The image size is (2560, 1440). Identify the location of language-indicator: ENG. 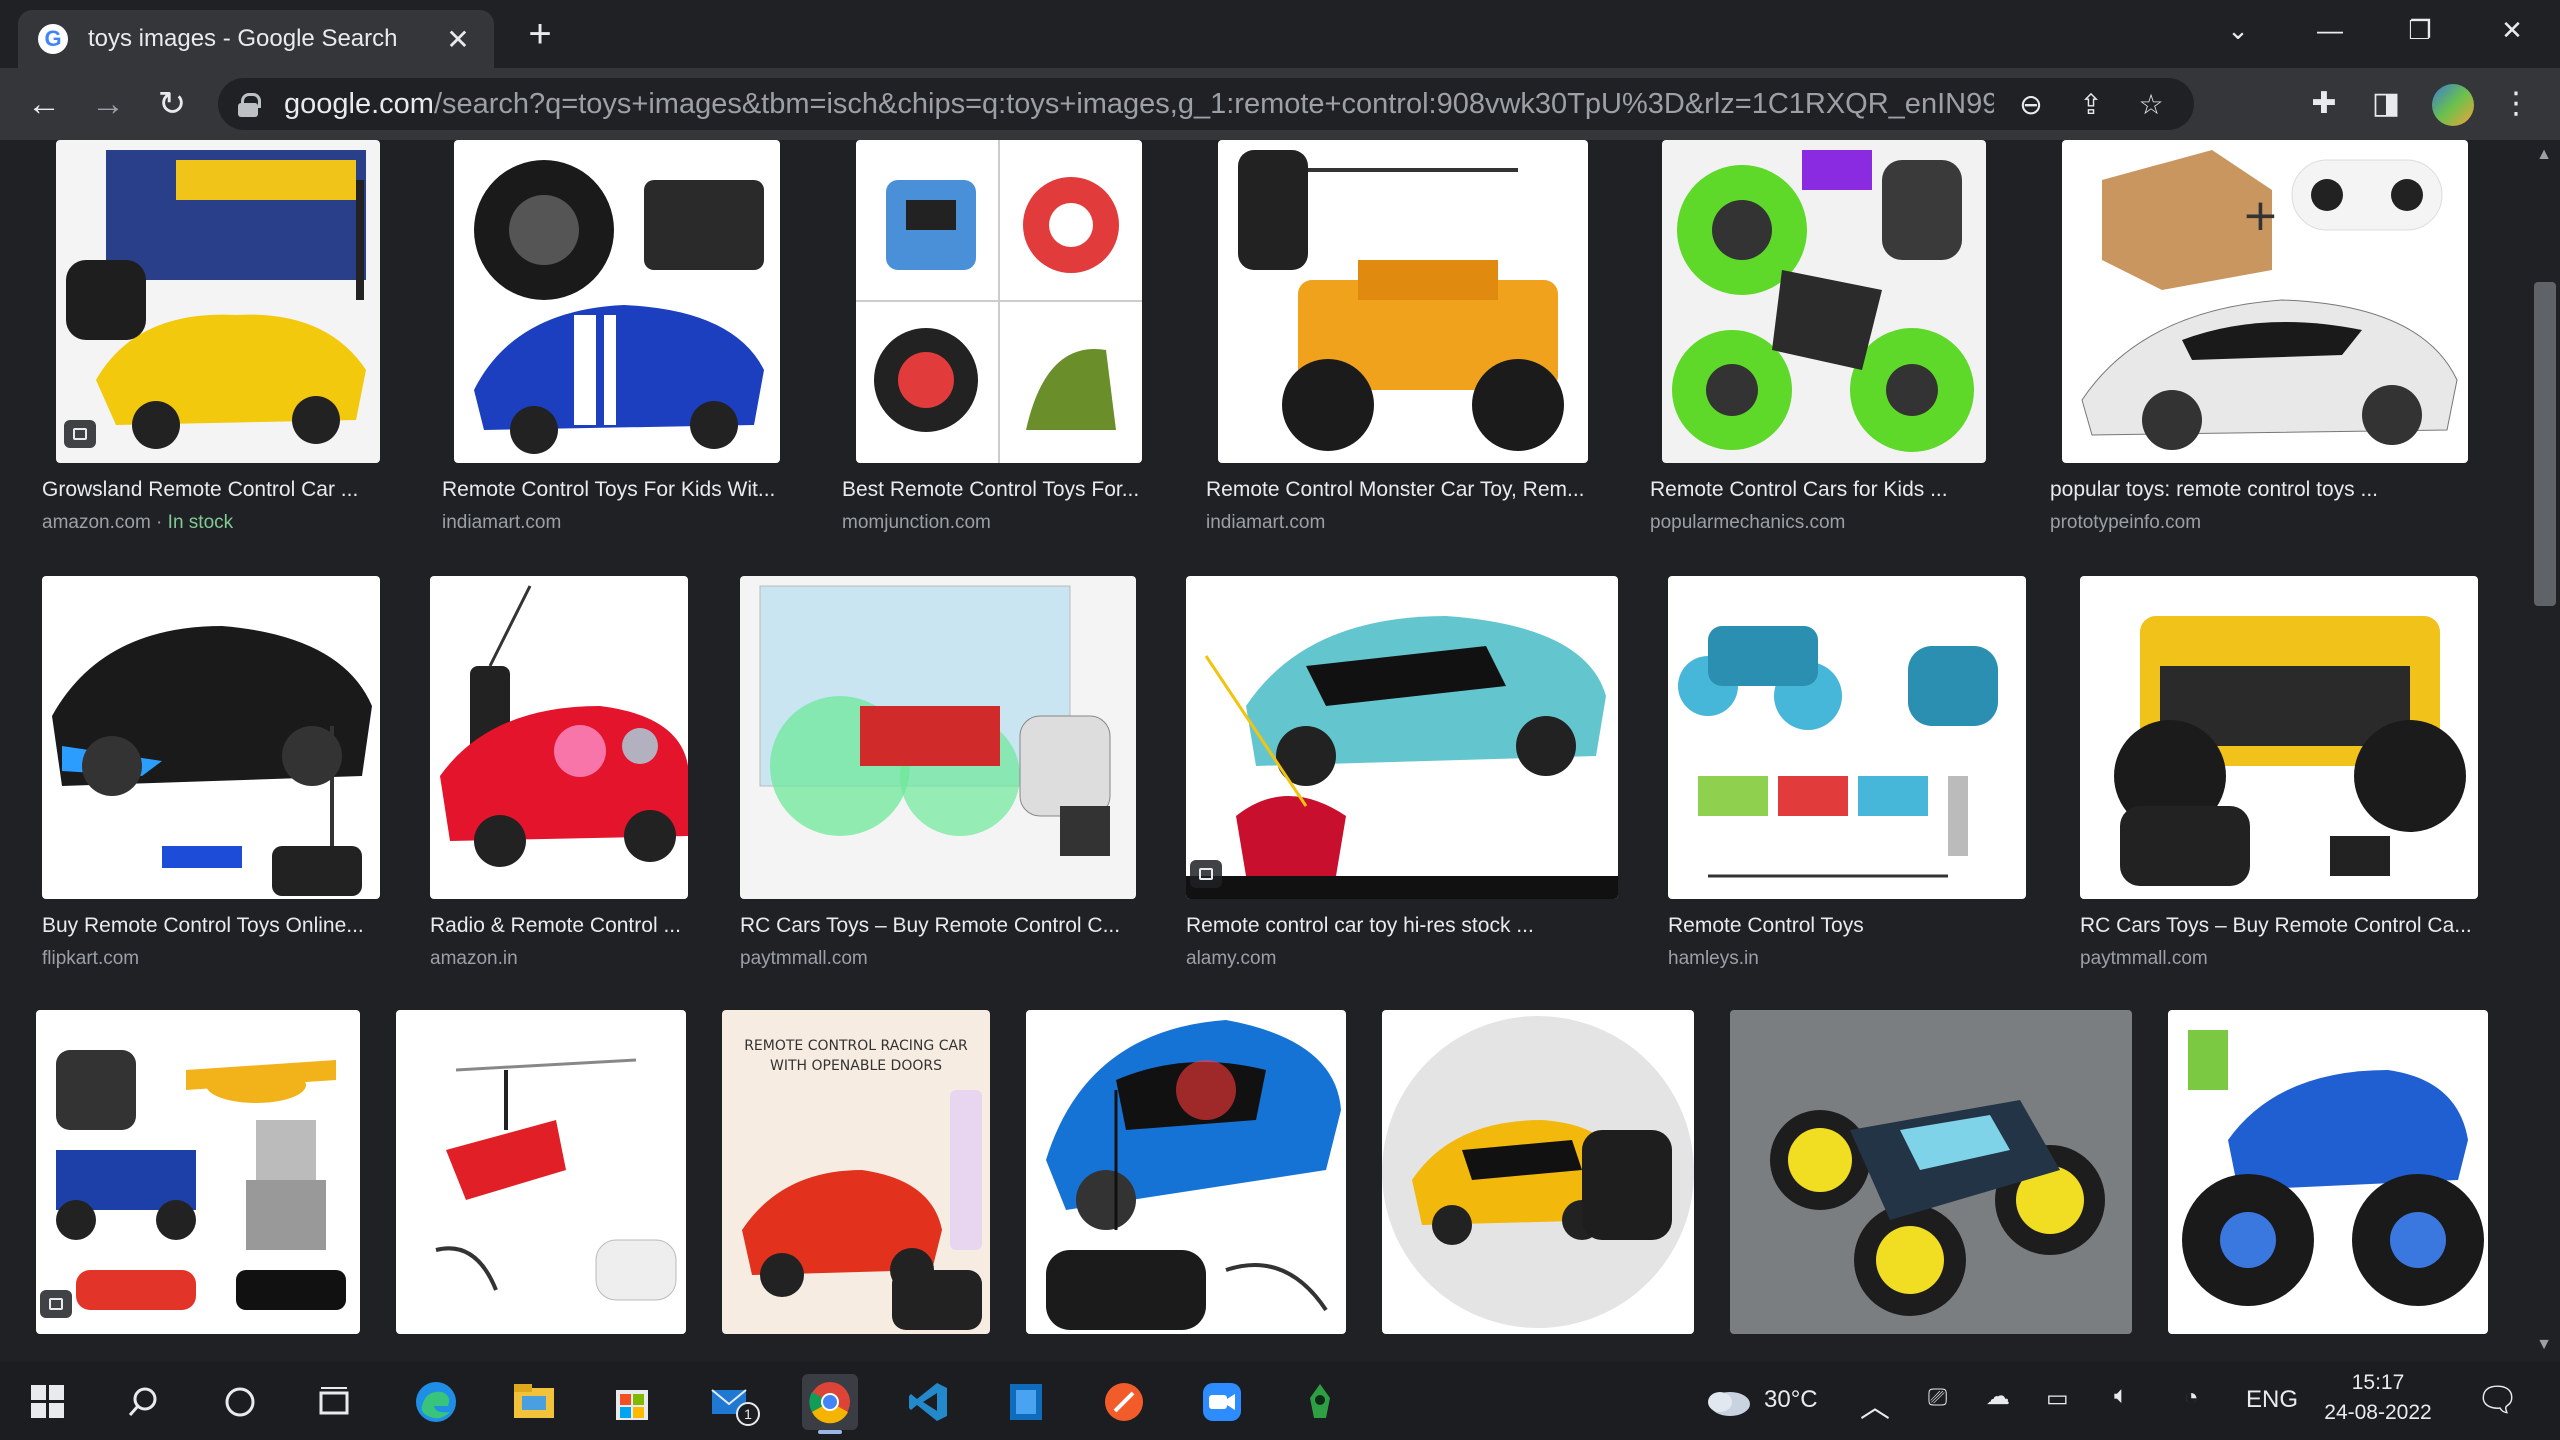
(2272, 1400).